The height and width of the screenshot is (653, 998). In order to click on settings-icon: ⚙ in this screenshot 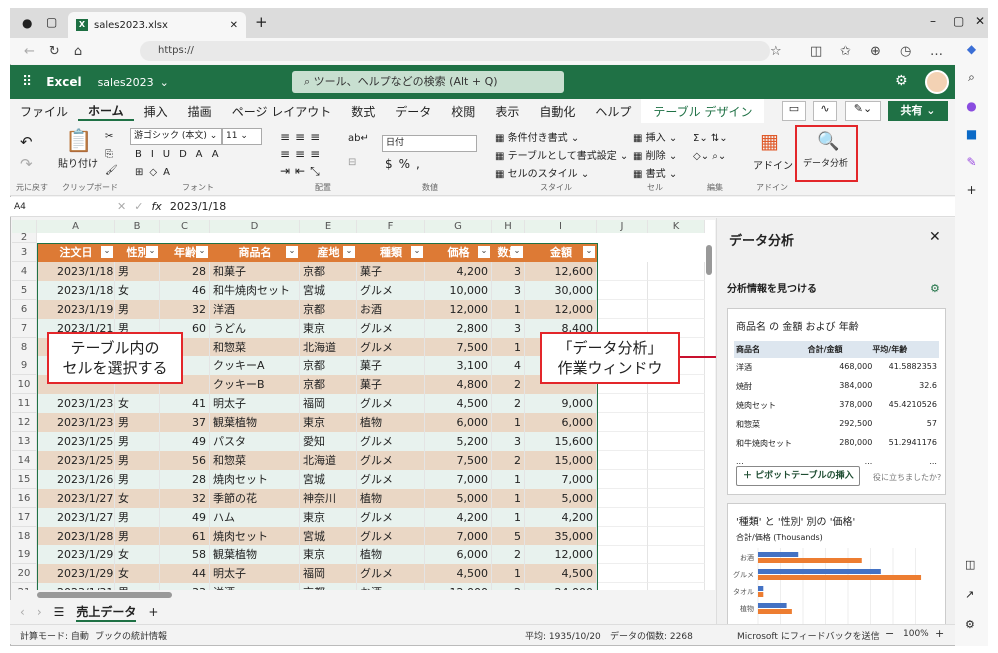, I will do `click(970, 624)`.